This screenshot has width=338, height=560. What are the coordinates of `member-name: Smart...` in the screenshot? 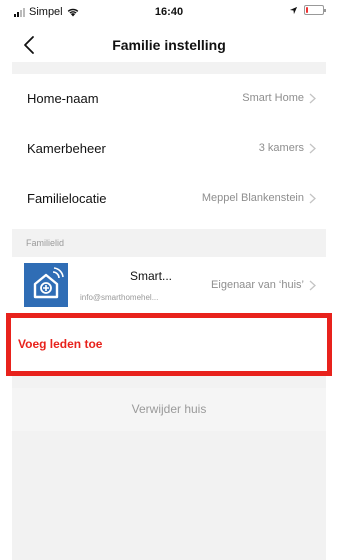 It's located at (151, 276).